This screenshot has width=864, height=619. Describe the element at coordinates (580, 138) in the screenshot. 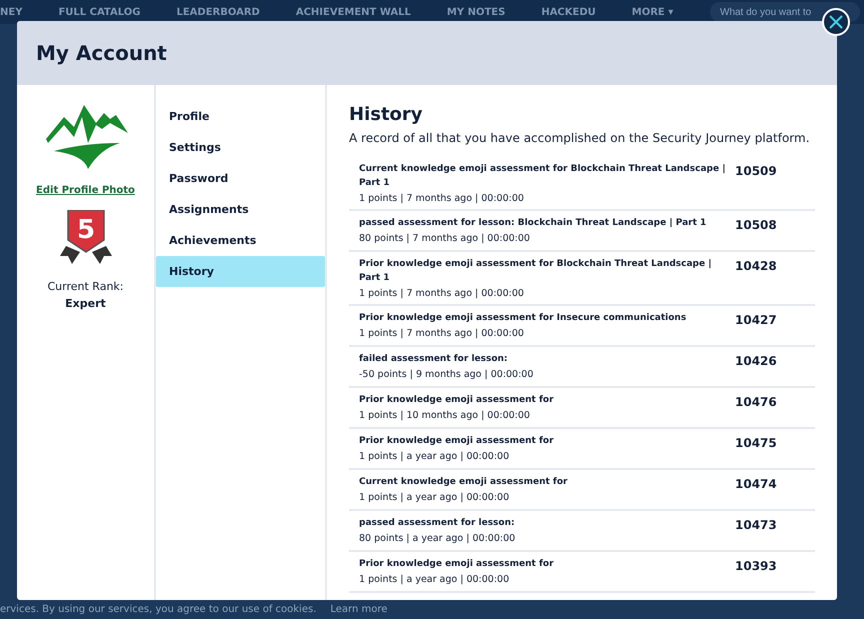

I see `section-description: A record of all that you have accomplished on the Security Journey platform.` at that location.